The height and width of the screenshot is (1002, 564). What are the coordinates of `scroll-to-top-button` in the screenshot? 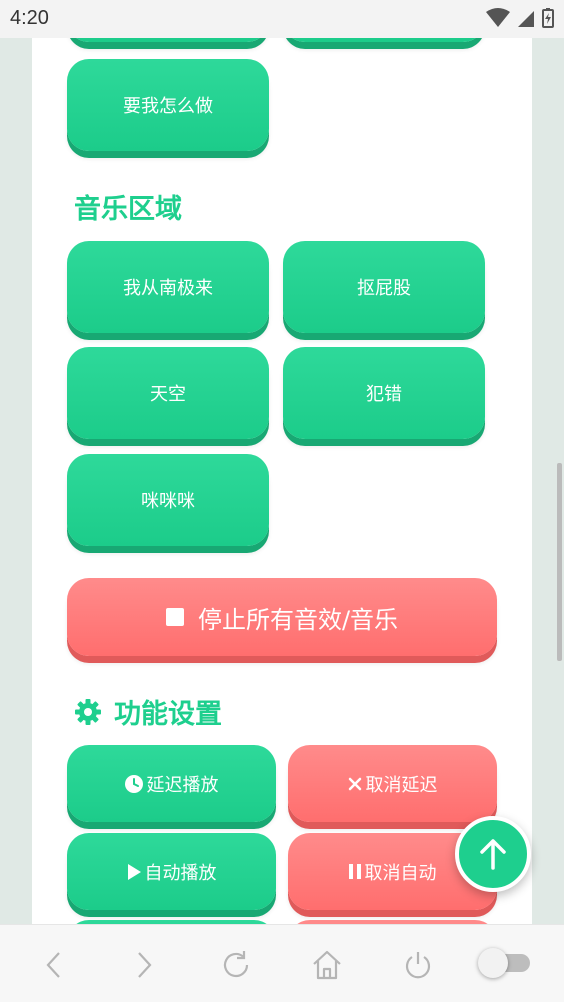 It's located at (493, 854).